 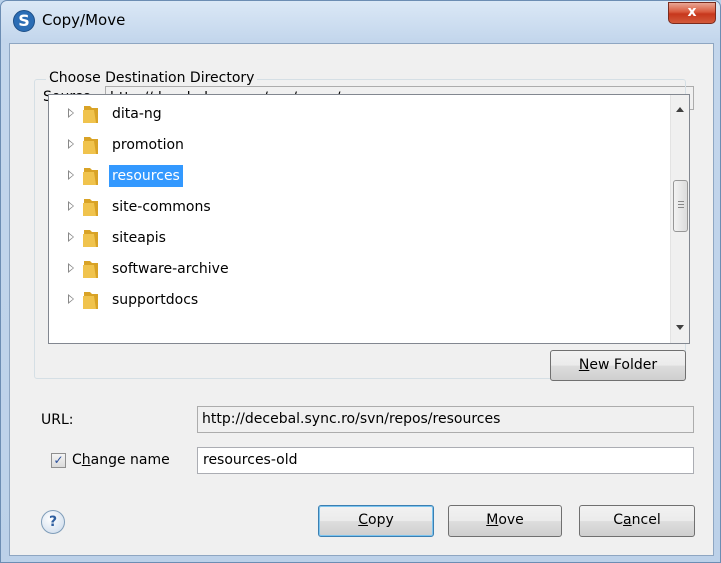 What do you see at coordinates (152, 78) in the screenshot?
I see `destination-legend: Choose Destination Directory` at bounding box center [152, 78].